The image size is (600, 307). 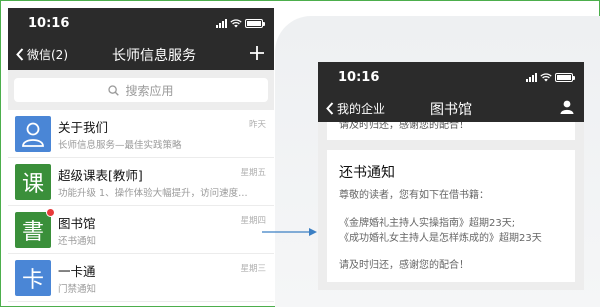 What do you see at coordinates (149, 90) in the screenshot?
I see `search-placeholder: 搜索应用` at bounding box center [149, 90].